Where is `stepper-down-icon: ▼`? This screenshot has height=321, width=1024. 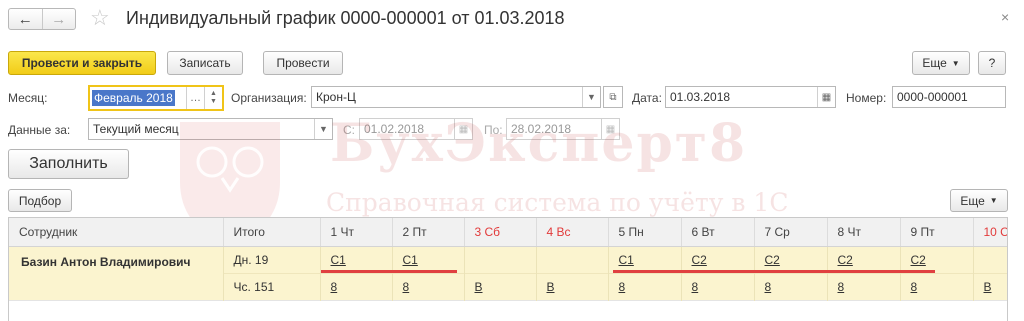
stepper-down-icon: ▼ is located at coordinates (213, 102).